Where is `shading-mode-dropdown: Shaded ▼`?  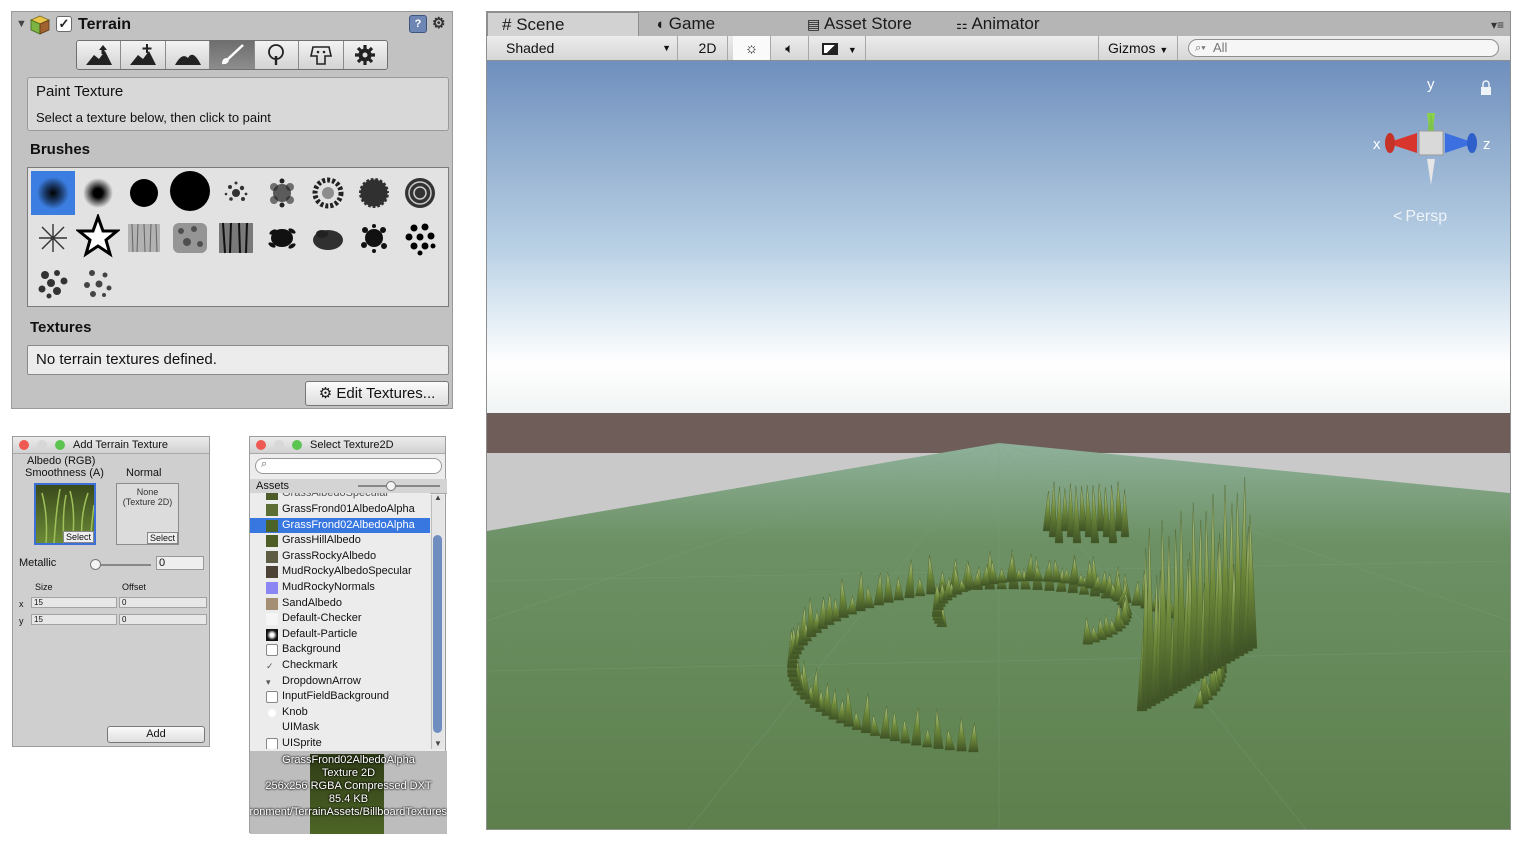 shading-mode-dropdown: Shaded ▼ is located at coordinates (587, 48).